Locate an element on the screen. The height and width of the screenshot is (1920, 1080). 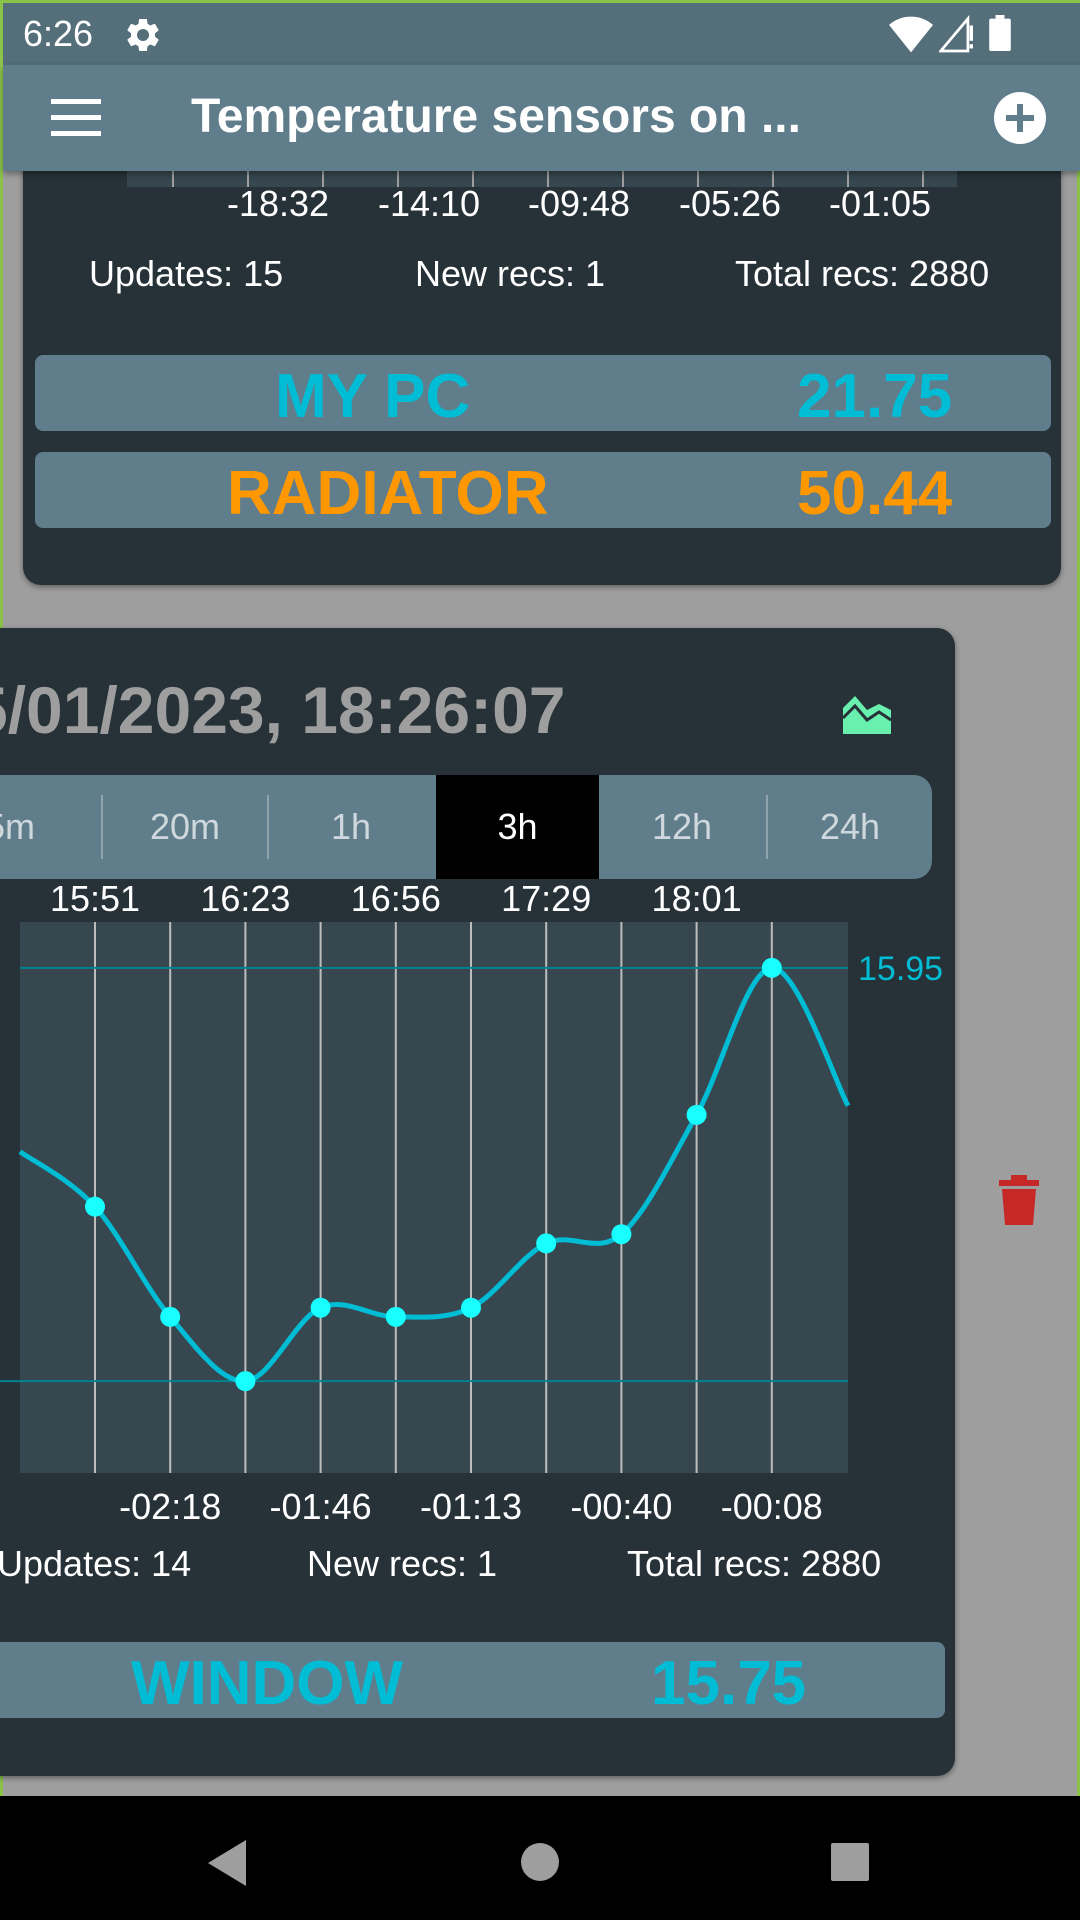
updates-count: Updates: 14 is located at coordinates (96, 1563).